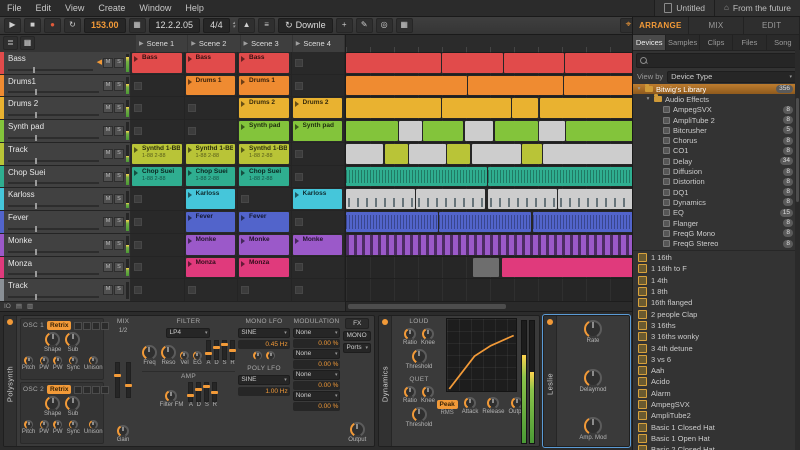  Describe the element at coordinates (384, 25) in the screenshot. I see `record-mode-icon: ◎` at that location.